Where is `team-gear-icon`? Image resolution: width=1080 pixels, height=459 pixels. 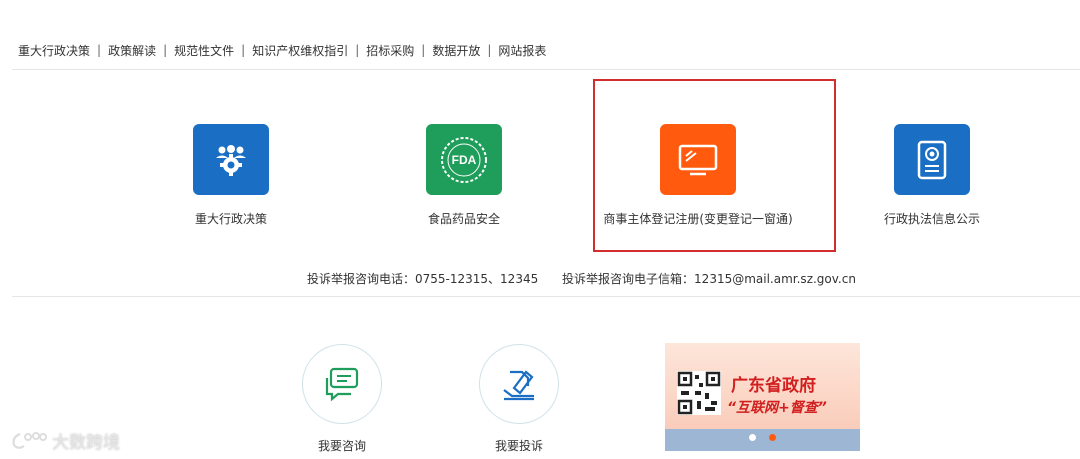 team-gear-icon is located at coordinates (231, 159).